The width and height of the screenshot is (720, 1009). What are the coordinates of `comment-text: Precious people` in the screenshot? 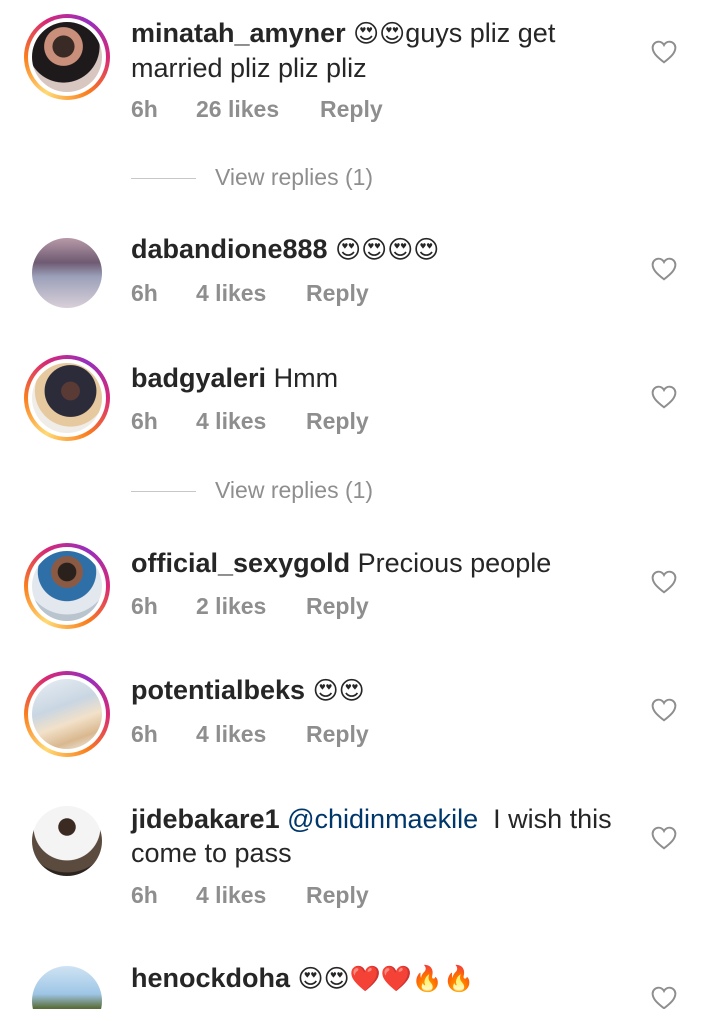 It's located at (454, 563).